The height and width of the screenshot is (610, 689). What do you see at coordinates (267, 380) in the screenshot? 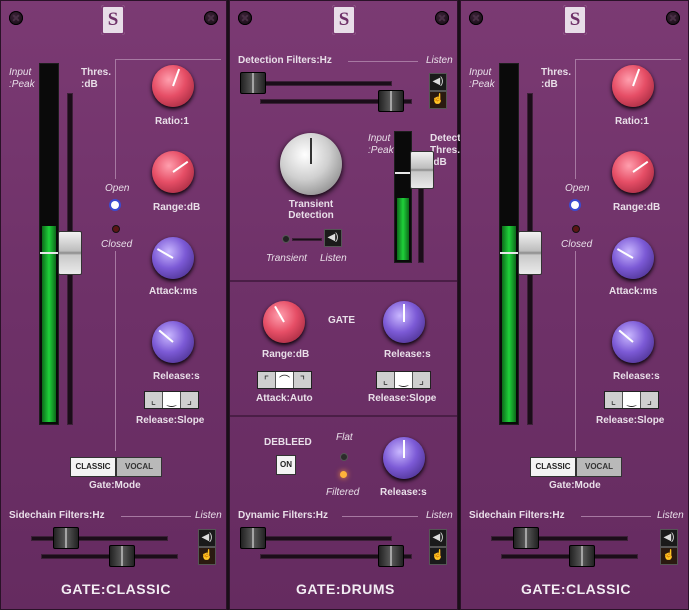
I see `attack-option-1: ⌜` at bounding box center [267, 380].